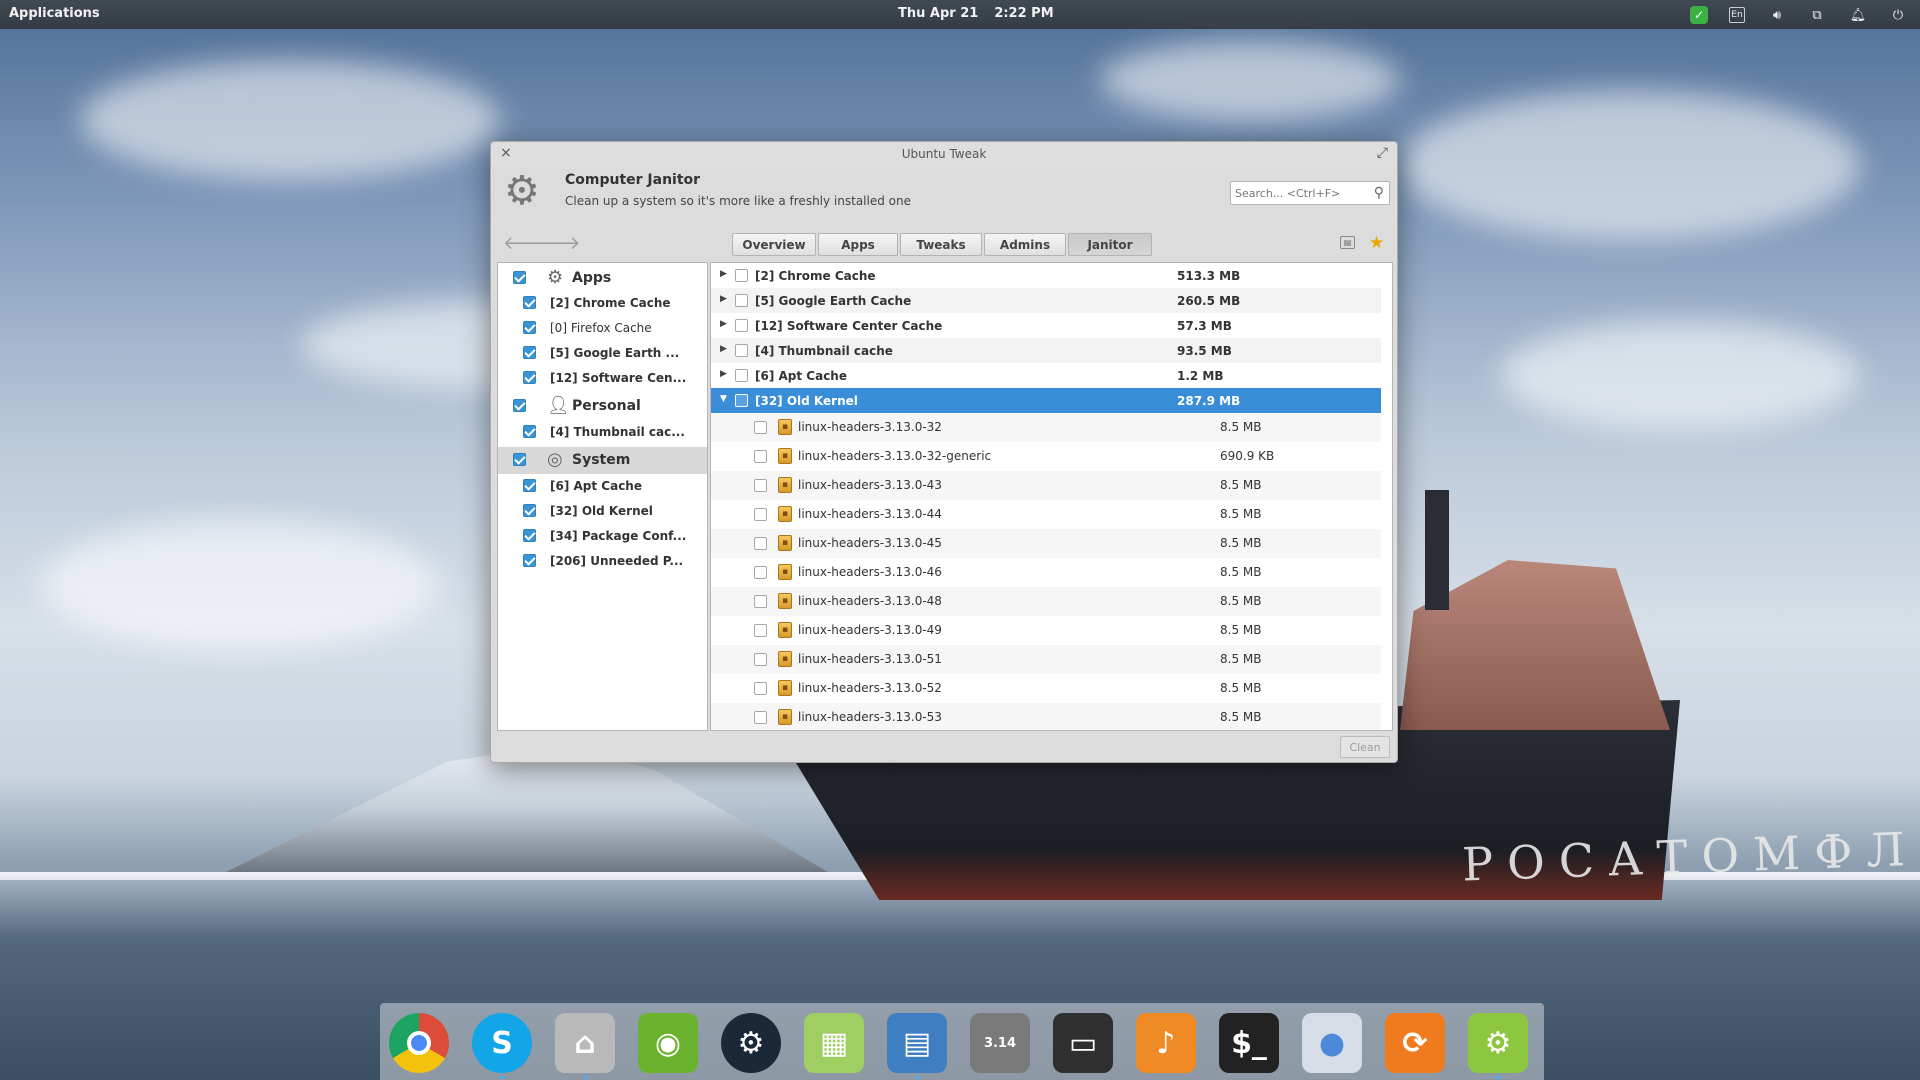 The height and width of the screenshot is (1080, 1920). What do you see at coordinates (1046, 543) in the screenshot?
I see `kernel-row: ▪ linux-headers-3.13.0-45 8.5 MB` at bounding box center [1046, 543].